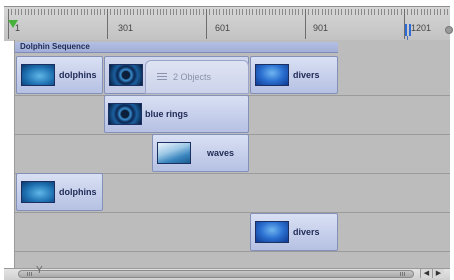  What do you see at coordinates (272, 232) in the screenshot?
I see `divers-thumbnail` at bounding box center [272, 232].